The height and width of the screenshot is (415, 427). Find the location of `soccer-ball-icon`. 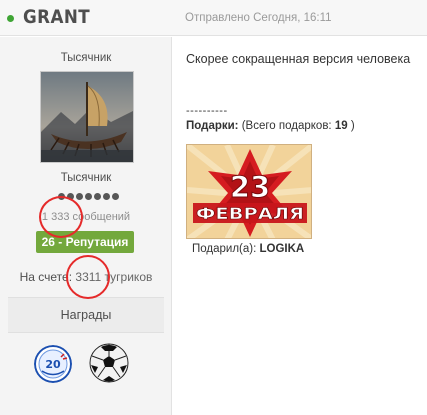

soccer-ball-icon is located at coordinates (109, 363).